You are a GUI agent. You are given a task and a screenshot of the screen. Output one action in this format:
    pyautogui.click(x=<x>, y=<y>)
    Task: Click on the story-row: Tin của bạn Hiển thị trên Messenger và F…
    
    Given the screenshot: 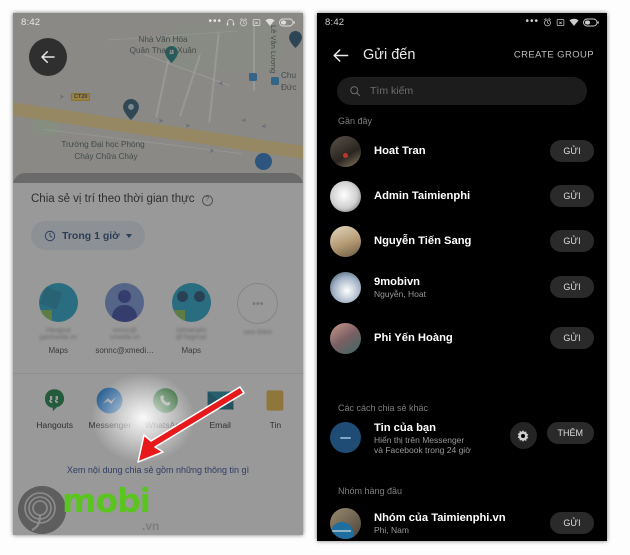 What is the action you would take?
    pyautogui.click(x=462, y=442)
    